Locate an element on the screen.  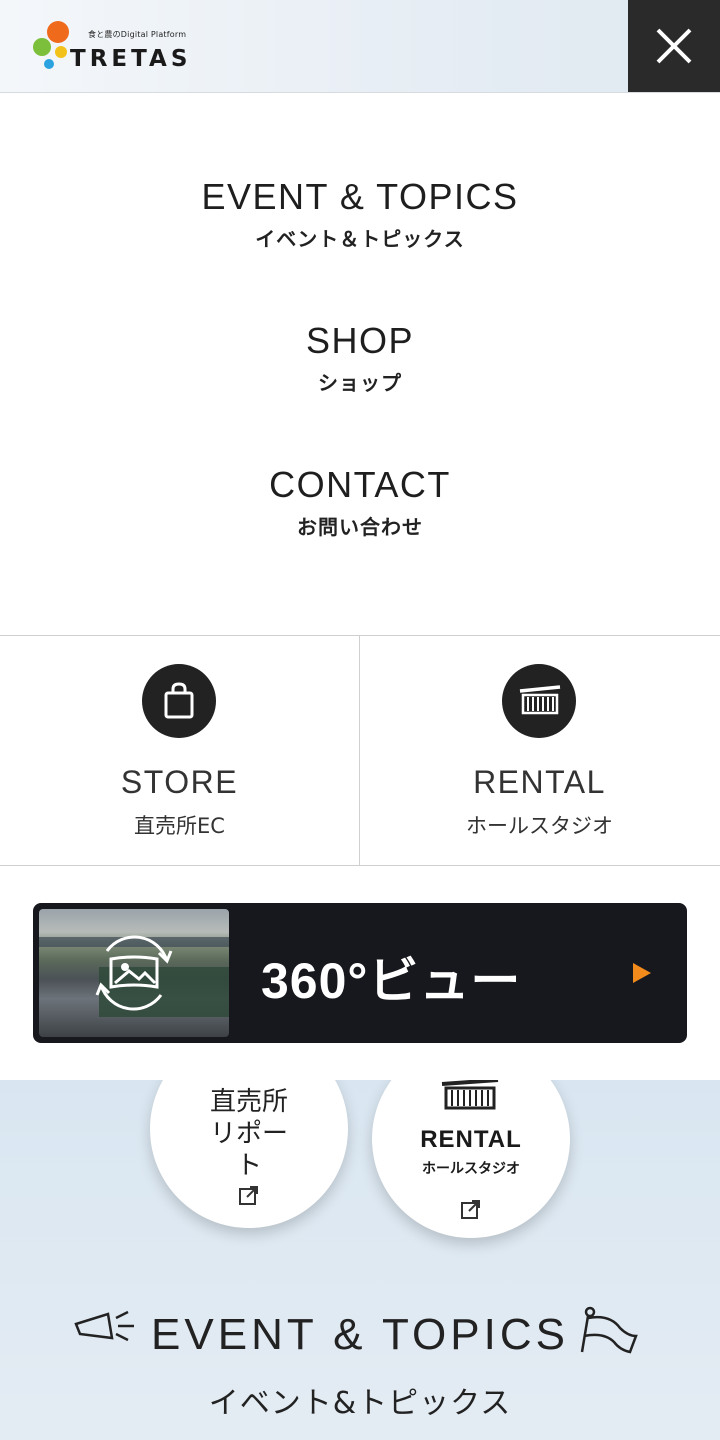
header: 食と農のDigital Platform TRETAS is located at coordinates (360, 46).